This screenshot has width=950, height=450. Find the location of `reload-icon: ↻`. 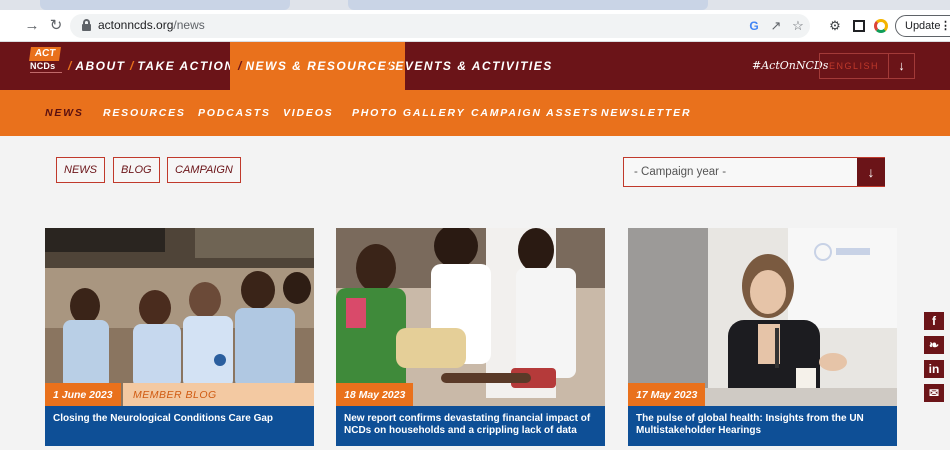

reload-icon: ↻ is located at coordinates (56, 26).